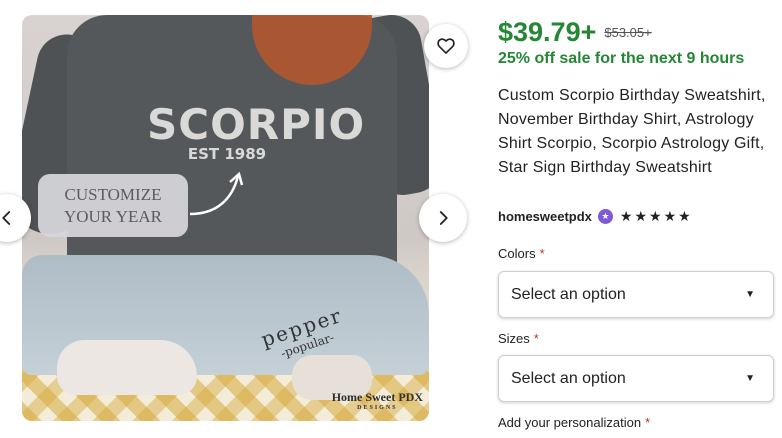 The width and height of the screenshot is (782, 438). What do you see at coordinates (227, 154) in the screenshot?
I see `shirt-print-subtext: EST 1989` at bounding box center [227, 154].